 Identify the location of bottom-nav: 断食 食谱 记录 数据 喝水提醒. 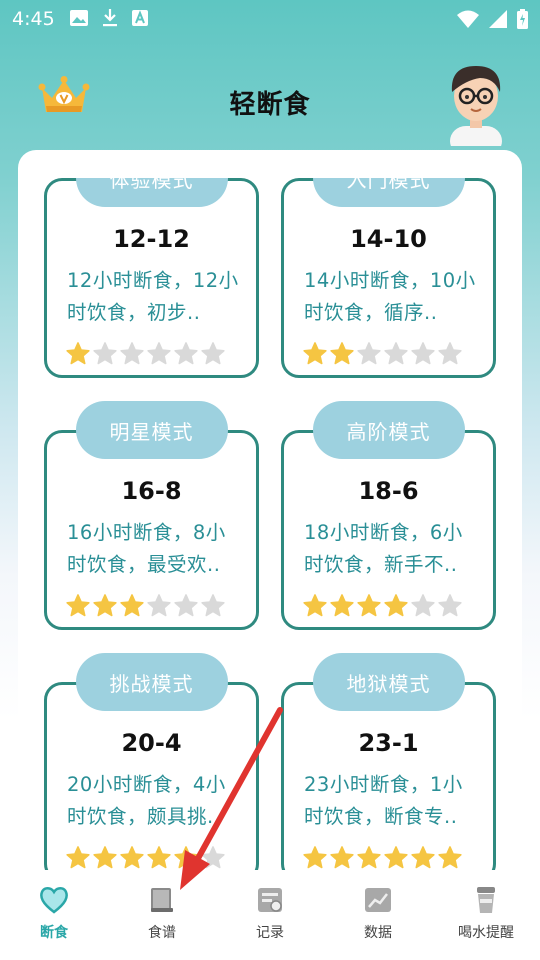
(270, 915).